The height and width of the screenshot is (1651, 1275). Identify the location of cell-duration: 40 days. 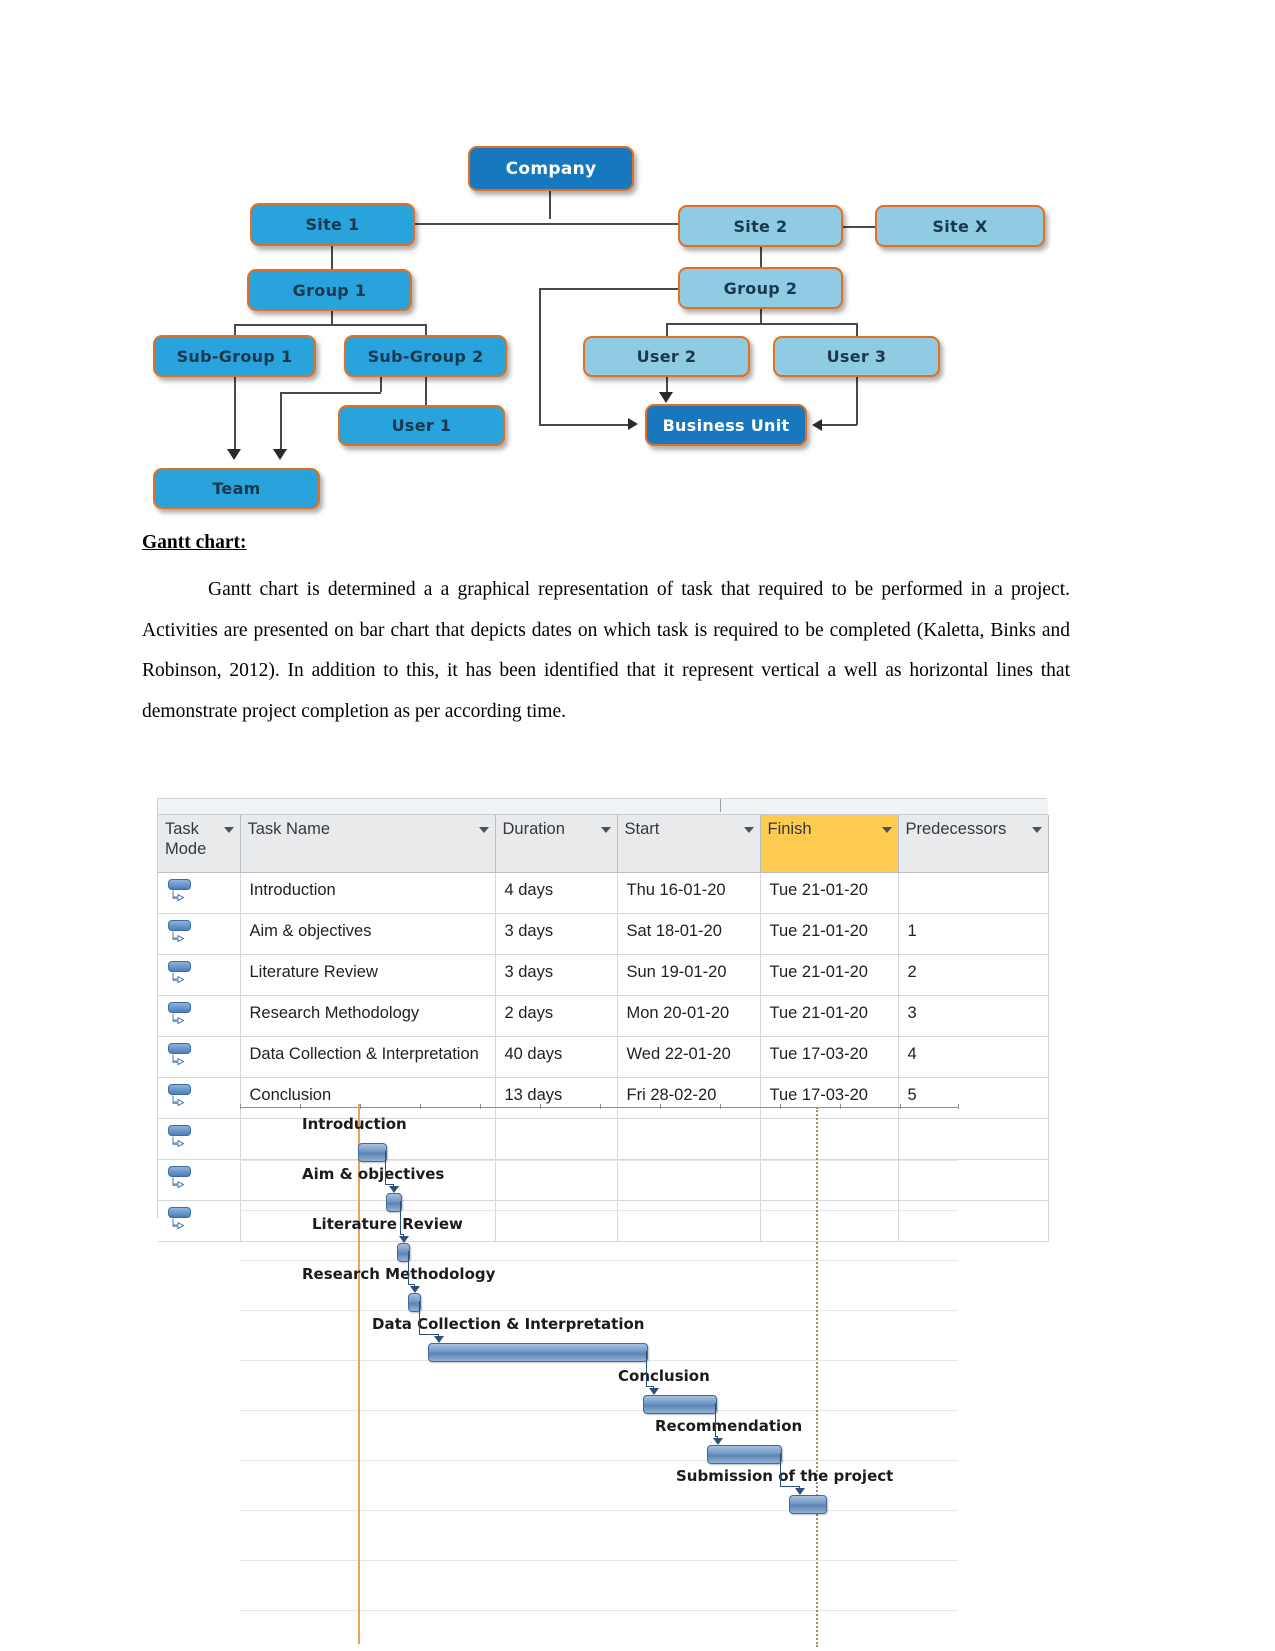
(556, 1057).